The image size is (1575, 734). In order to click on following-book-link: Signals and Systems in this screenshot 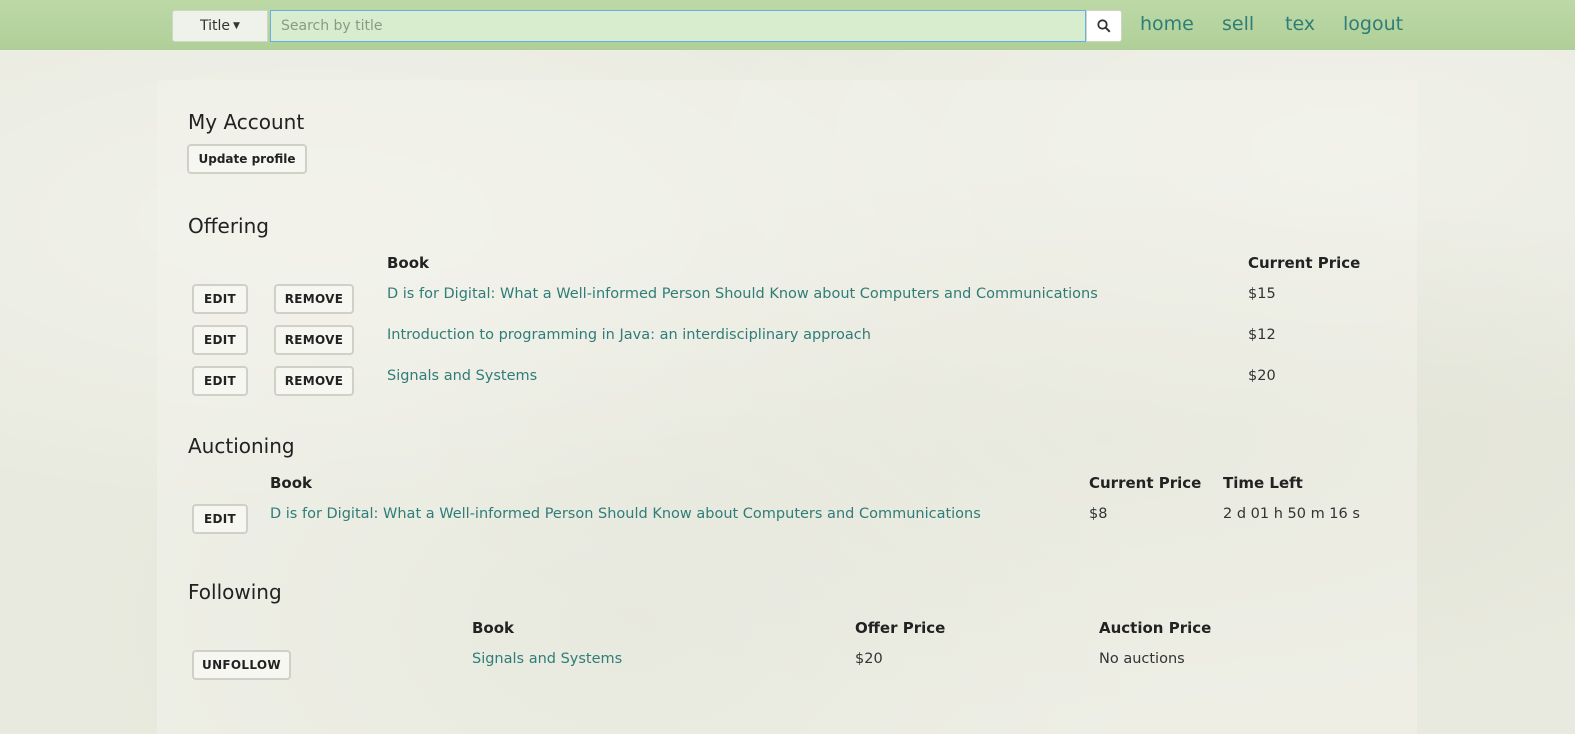, I will do `click(547, 659)`.